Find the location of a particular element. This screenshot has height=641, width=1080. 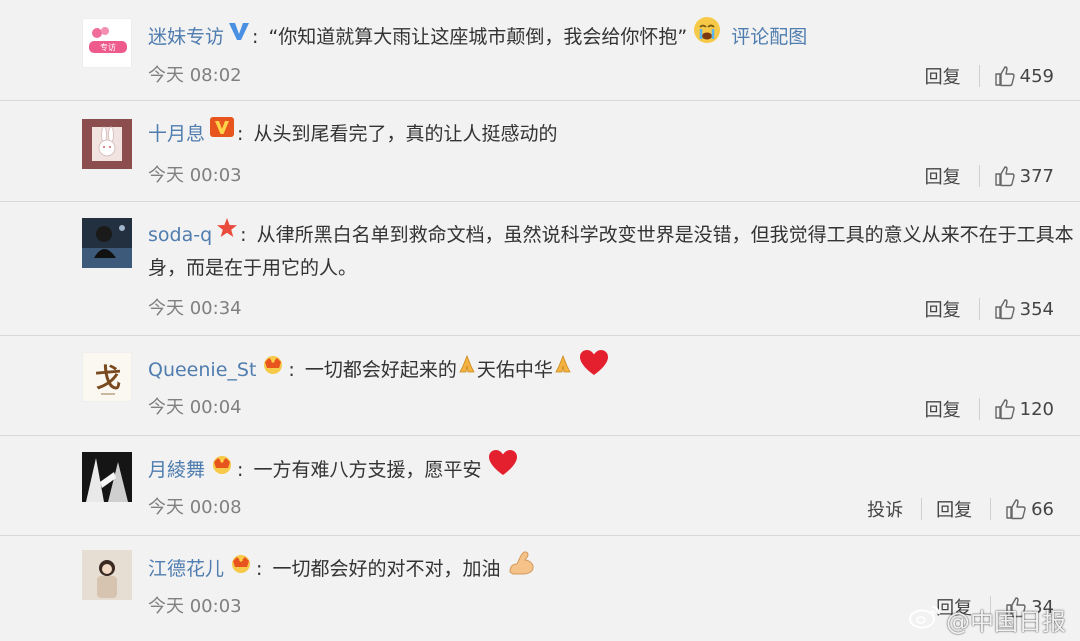

comment-time: 今天 00:34 is located at coordinates (195, 308).